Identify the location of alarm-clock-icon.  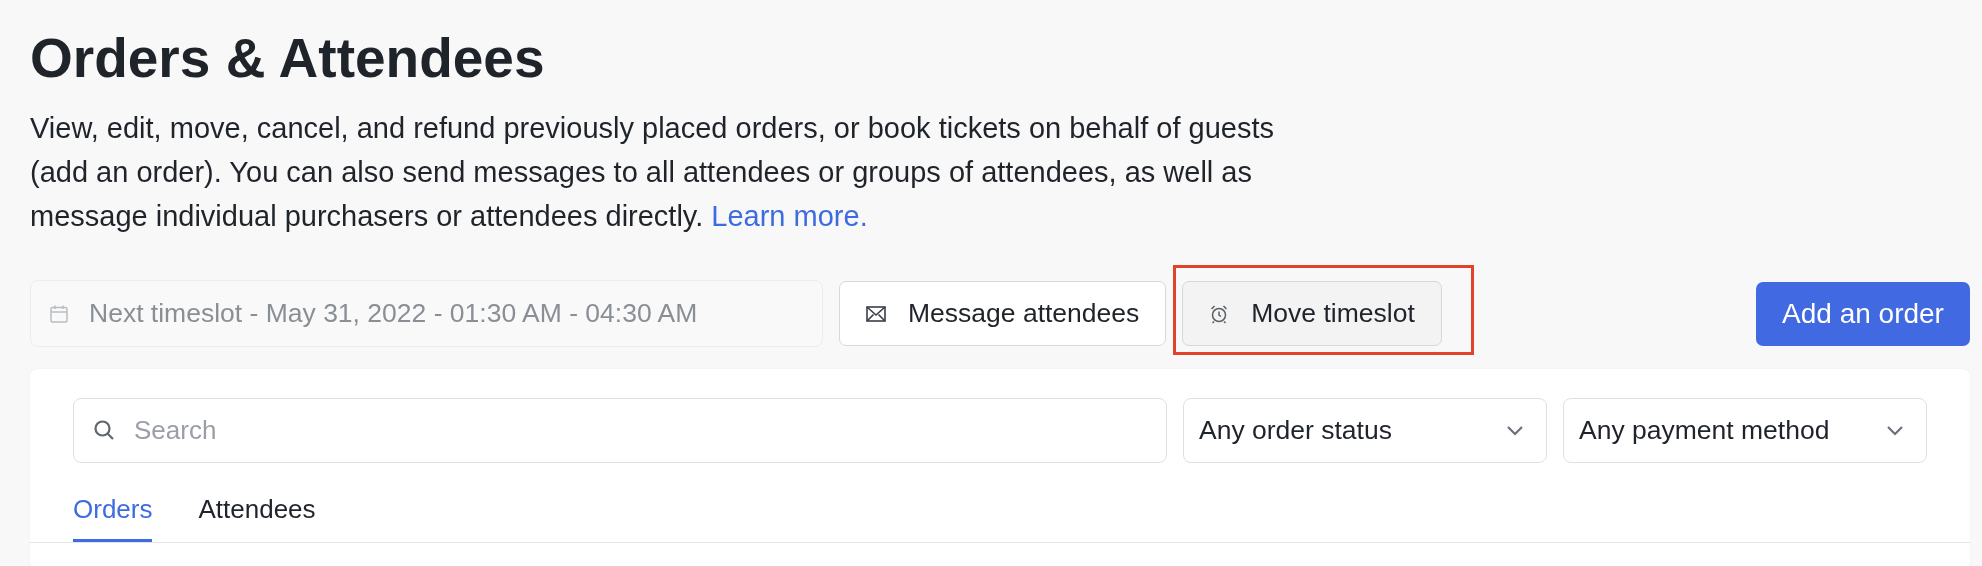
(1219, 313).